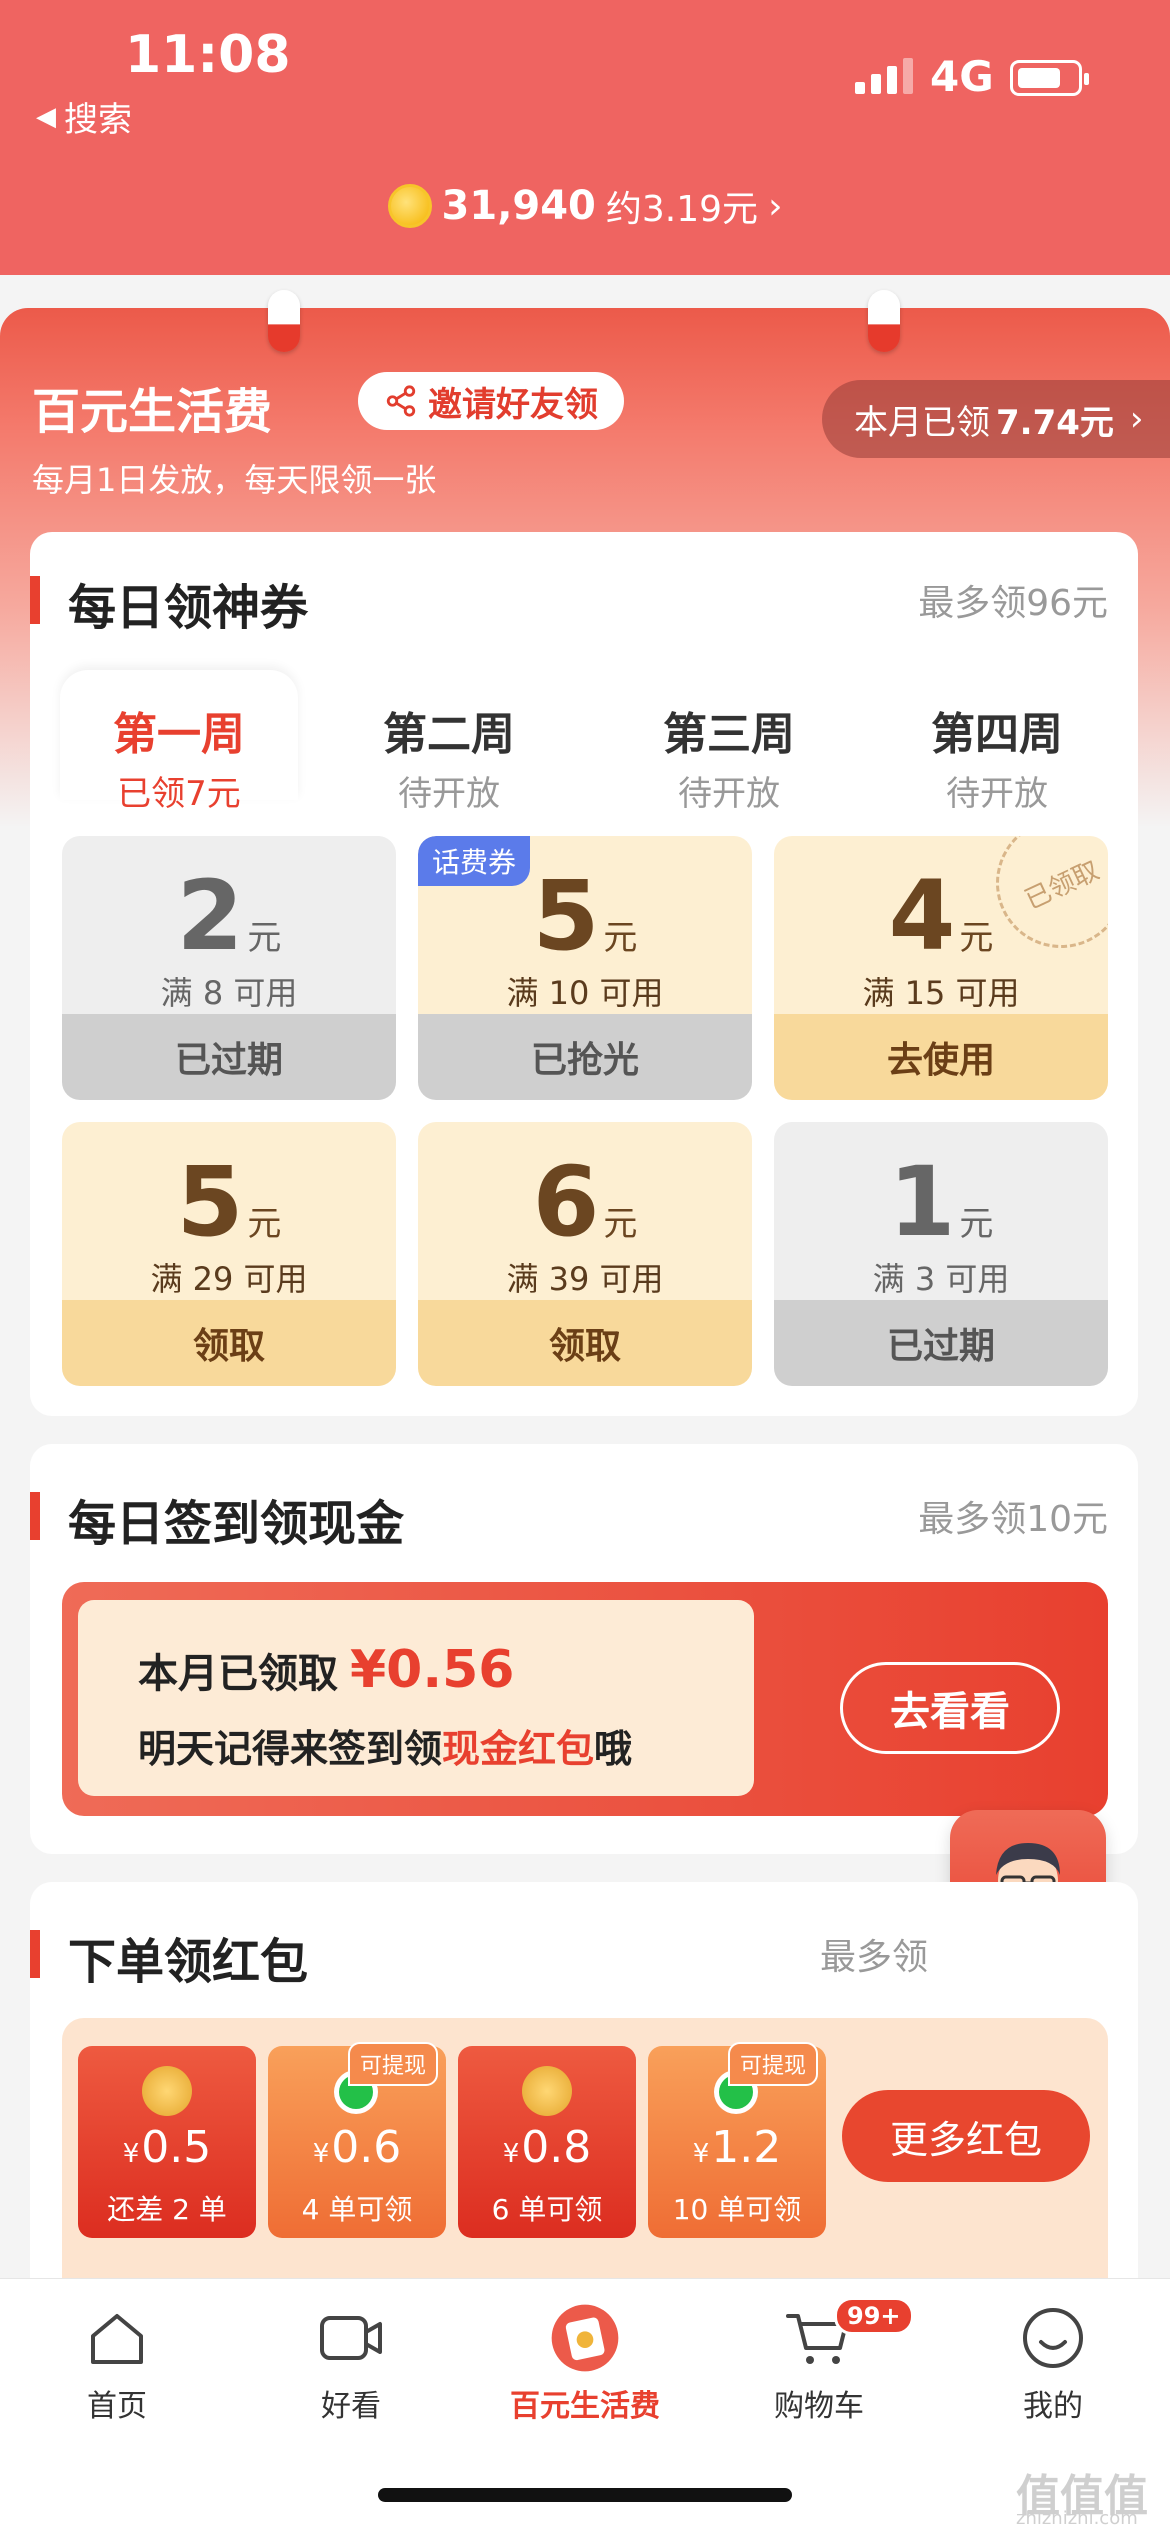 The height and width of the screenshot is (2532, 1170). What do you see at coordinates (401, 401) in the screenshot?
I see `share-icon` at bounding box center [401, 401].